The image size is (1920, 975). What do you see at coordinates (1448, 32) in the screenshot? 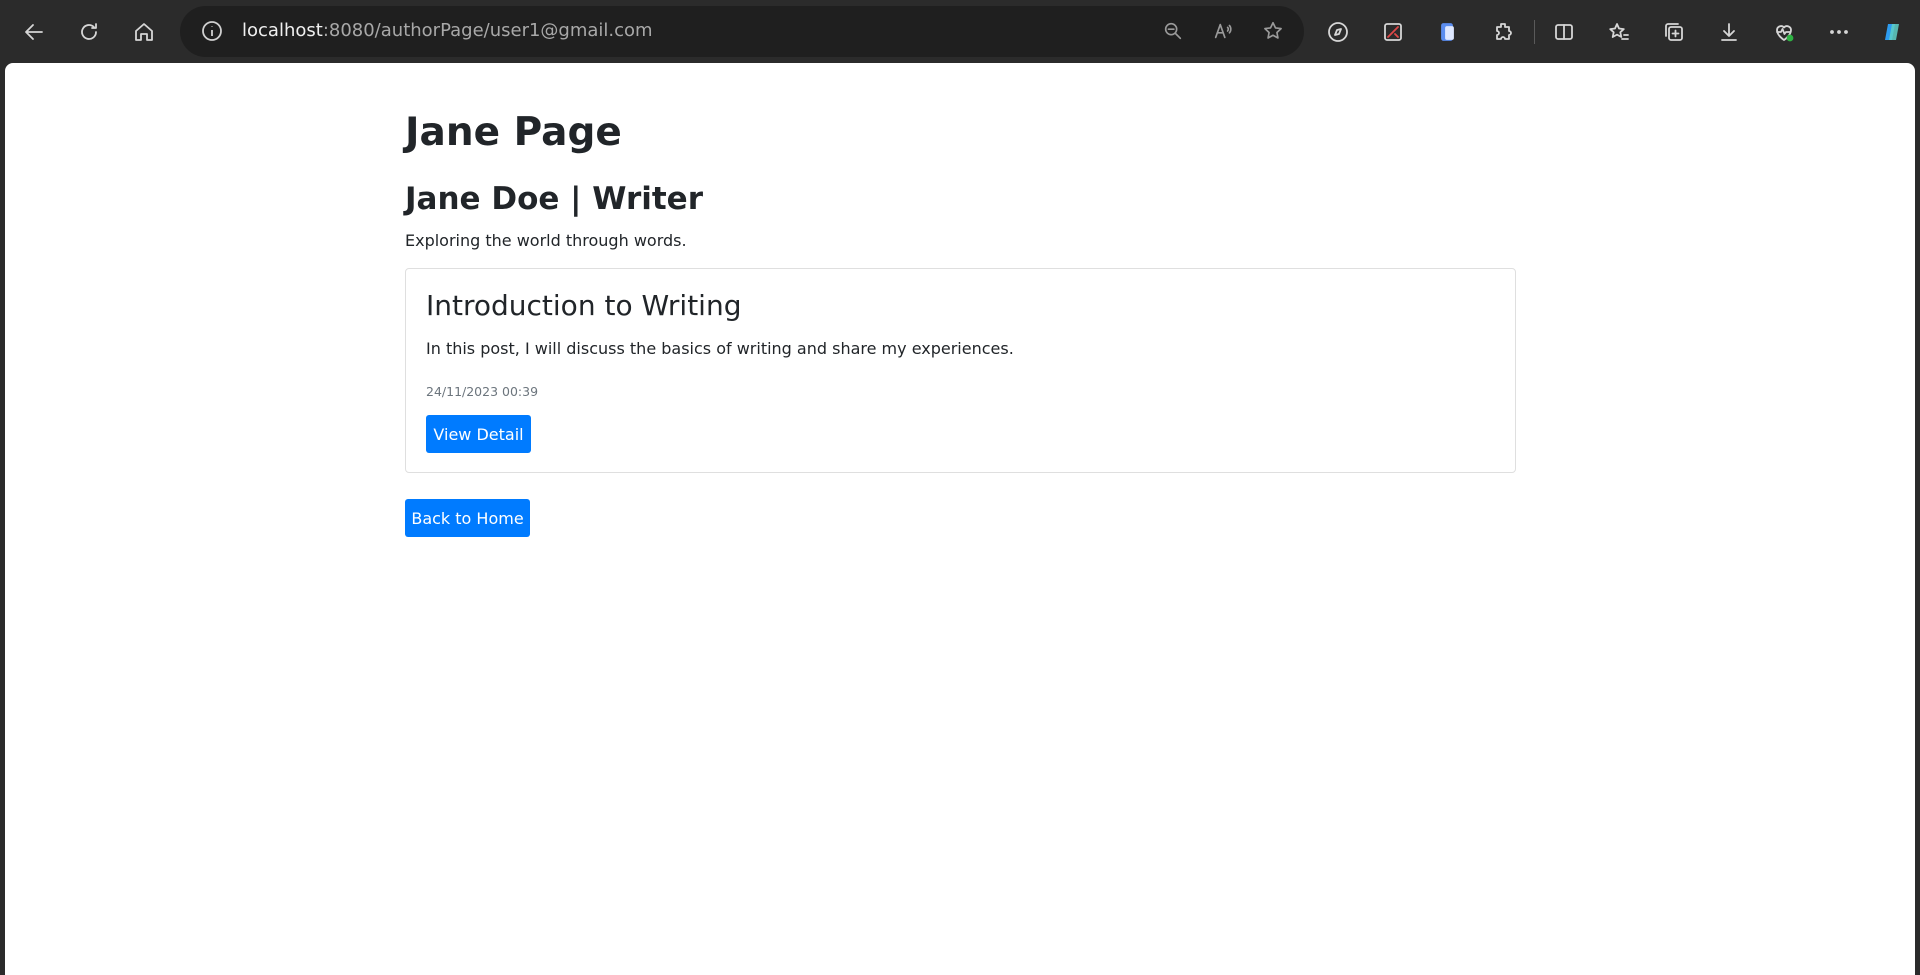
I see `extension-blue-icon` at bounding box center [1448, 32].